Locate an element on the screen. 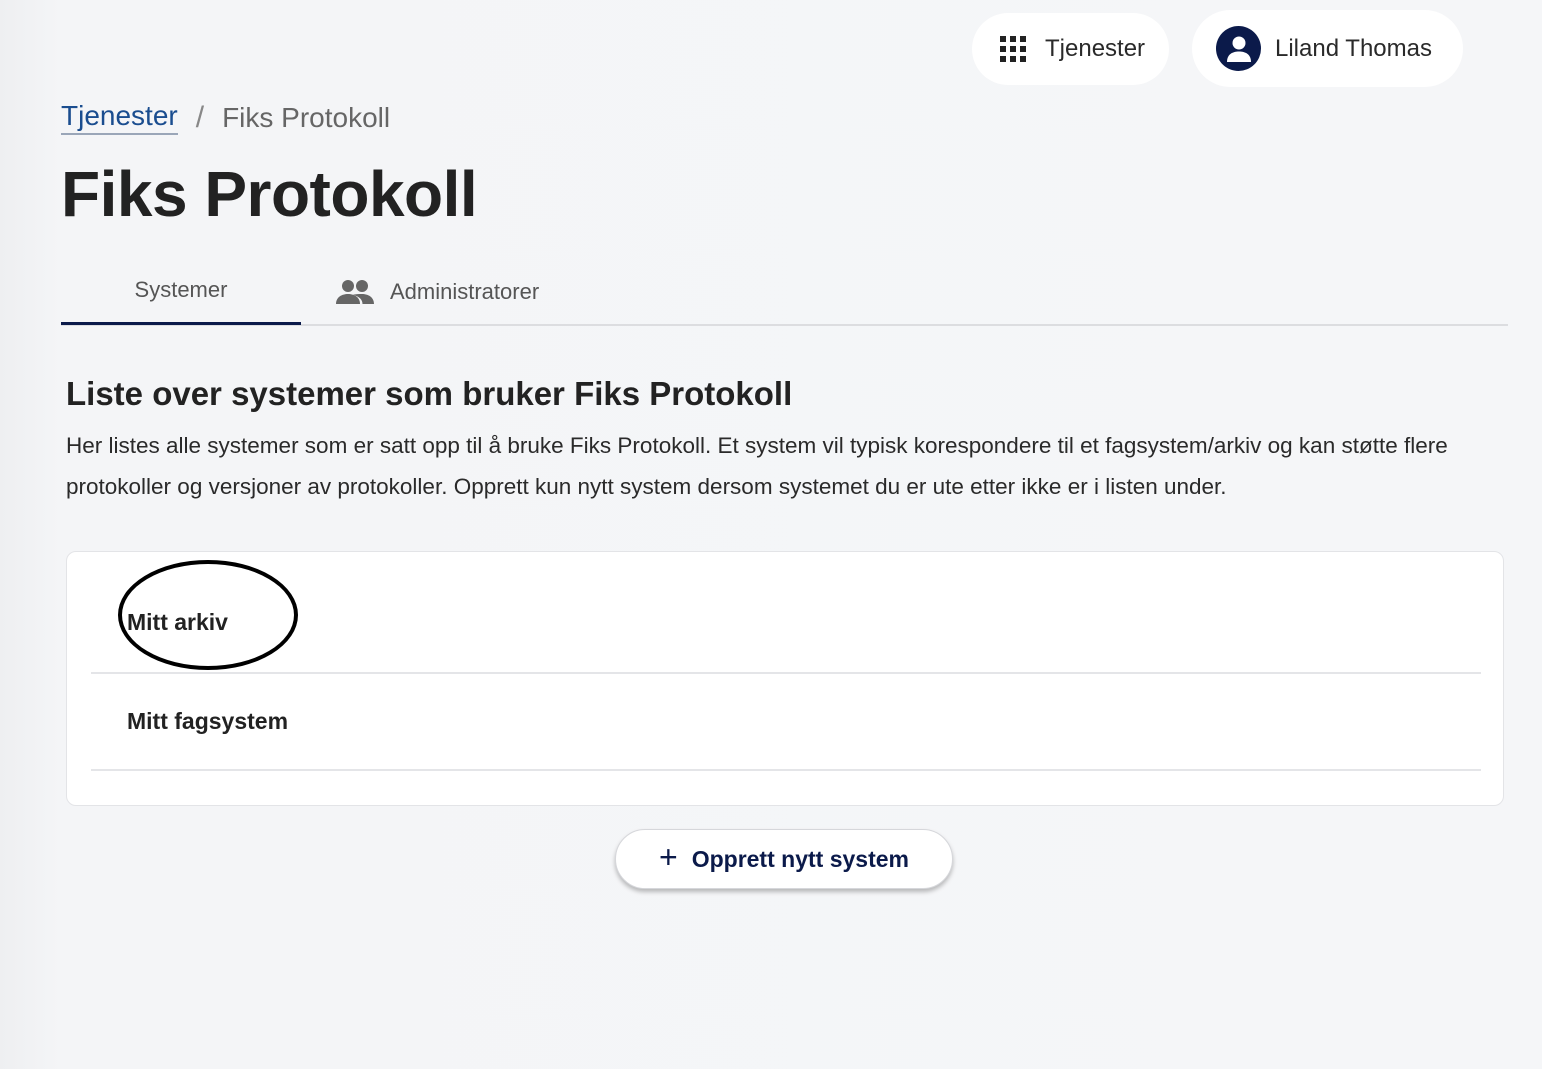  people-icon is located at coordinates (355, 292).